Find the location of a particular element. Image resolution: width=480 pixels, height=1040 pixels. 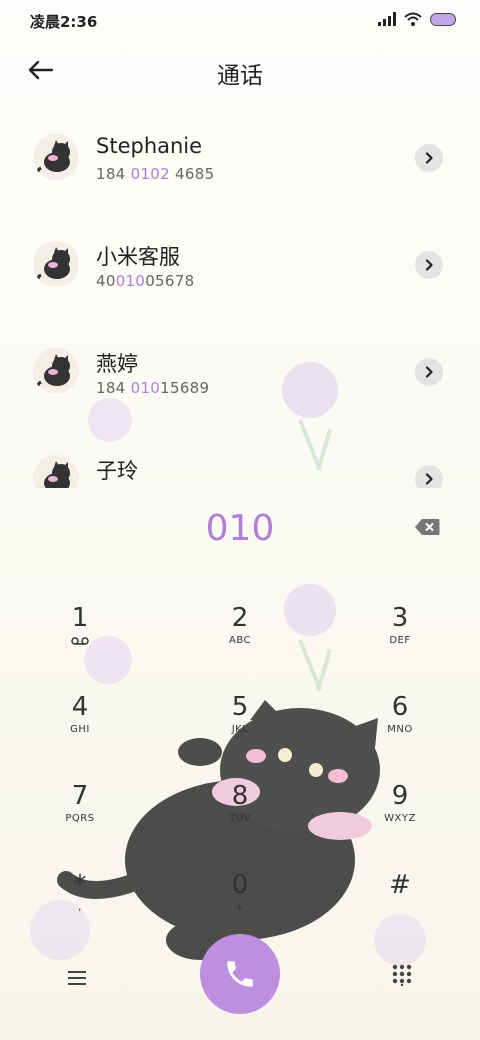

dial-key-hash: # is located at coordinates (400, 905).